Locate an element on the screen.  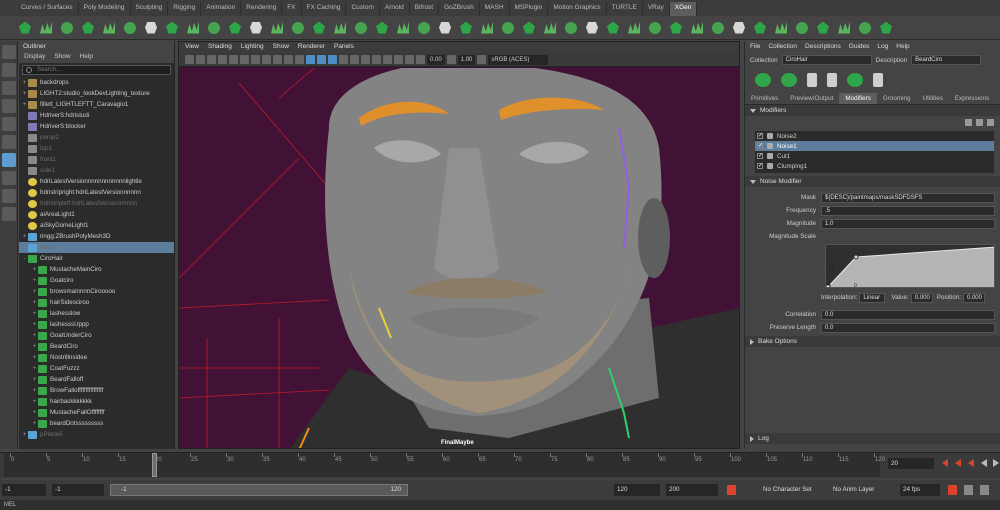
outliner-item: + browsmainnnnCirooooo is located at coordinates (96, 291).